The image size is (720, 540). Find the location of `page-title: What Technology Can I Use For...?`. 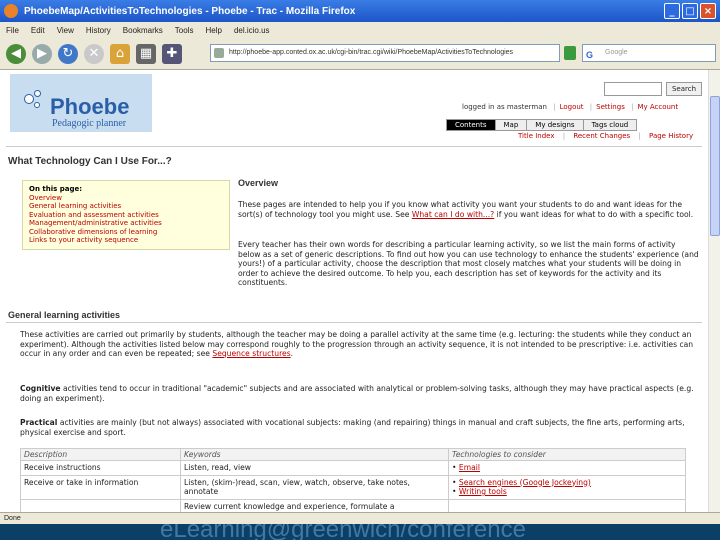

page-title: What Technology Can I Use For...? is located at coordinates (90, 161).